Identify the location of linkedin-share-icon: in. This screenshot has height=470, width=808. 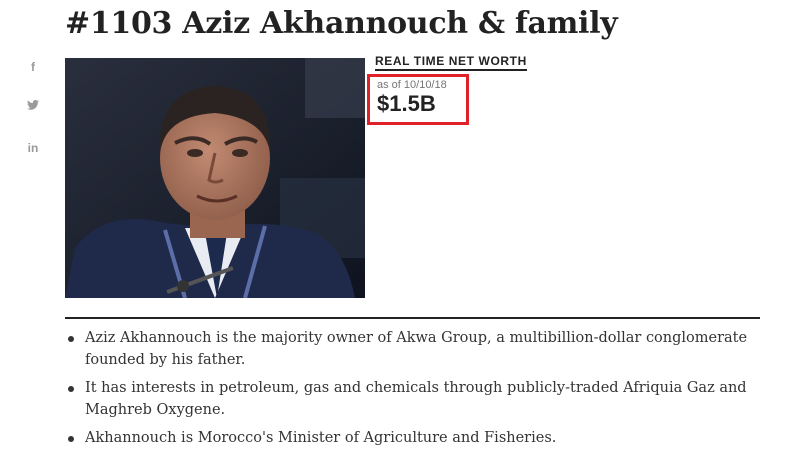
(33, 148).